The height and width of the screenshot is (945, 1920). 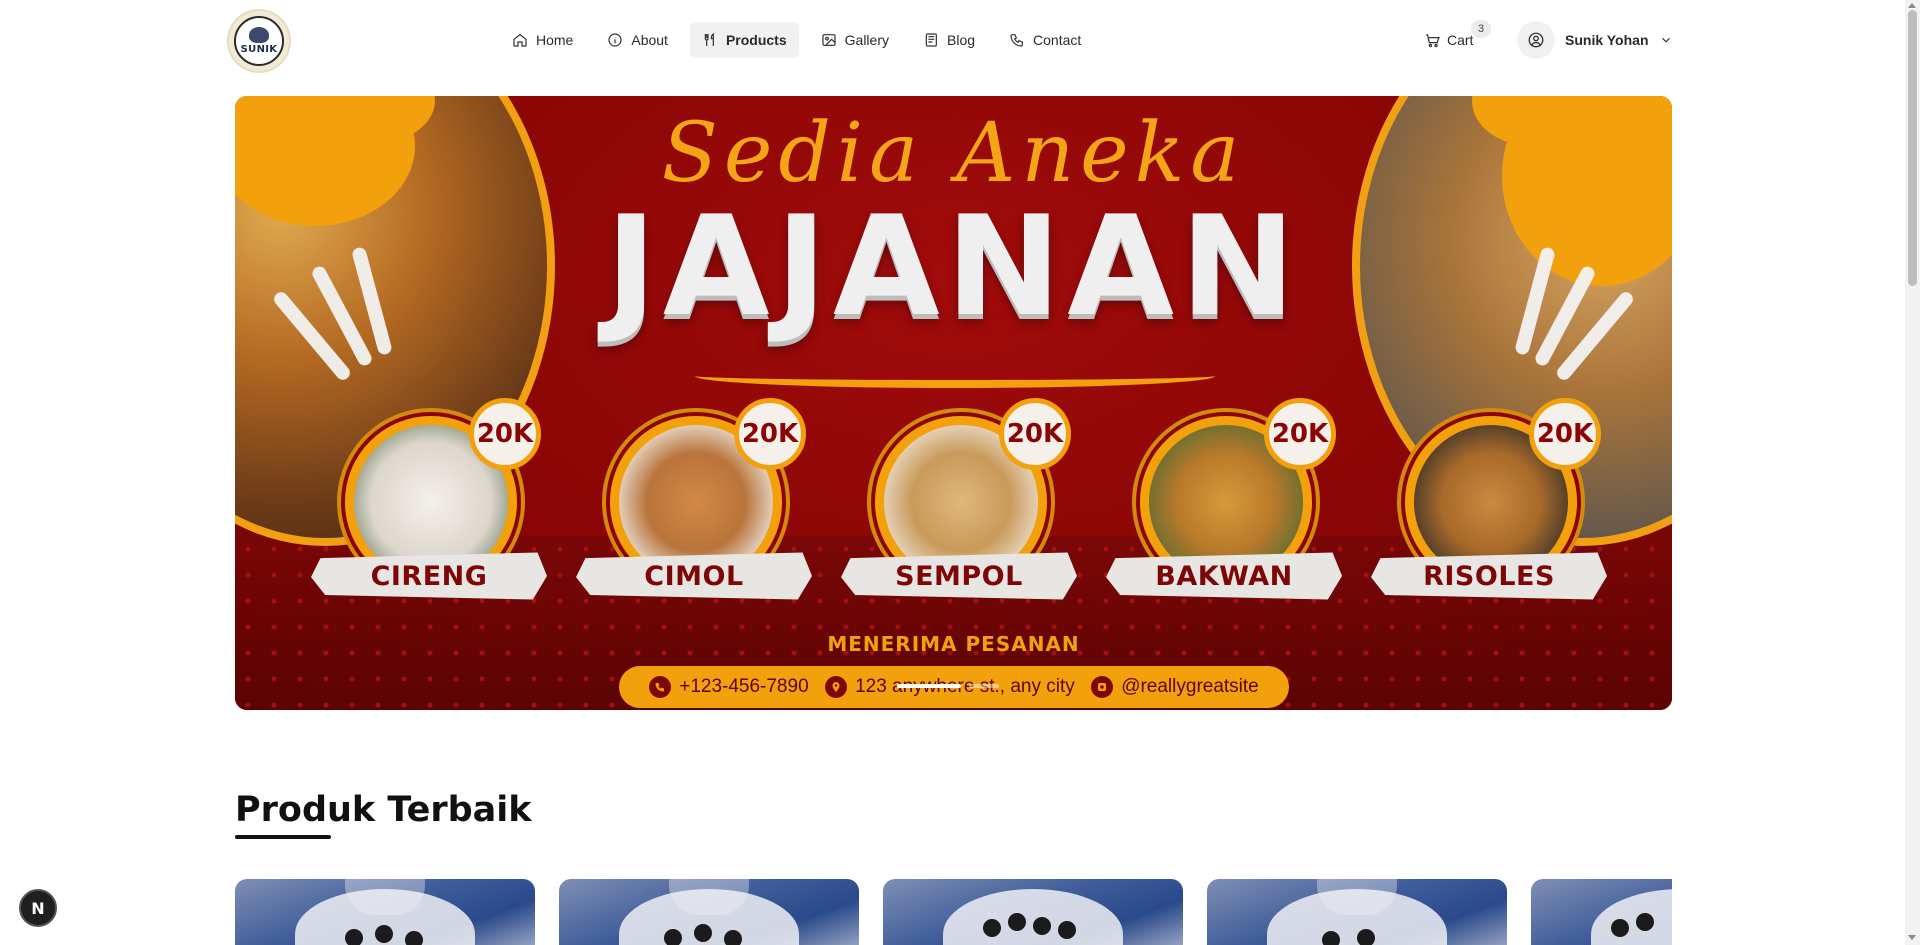 I want to click on contact-phone: +123-456-7890, so click(x=729, y=687).